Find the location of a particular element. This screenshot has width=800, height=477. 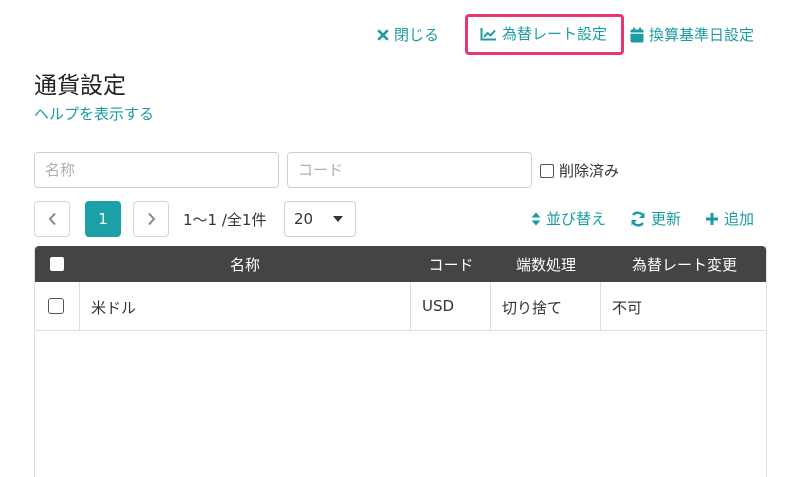

refresh-label: 更新 is located at coordinates (665, 219).